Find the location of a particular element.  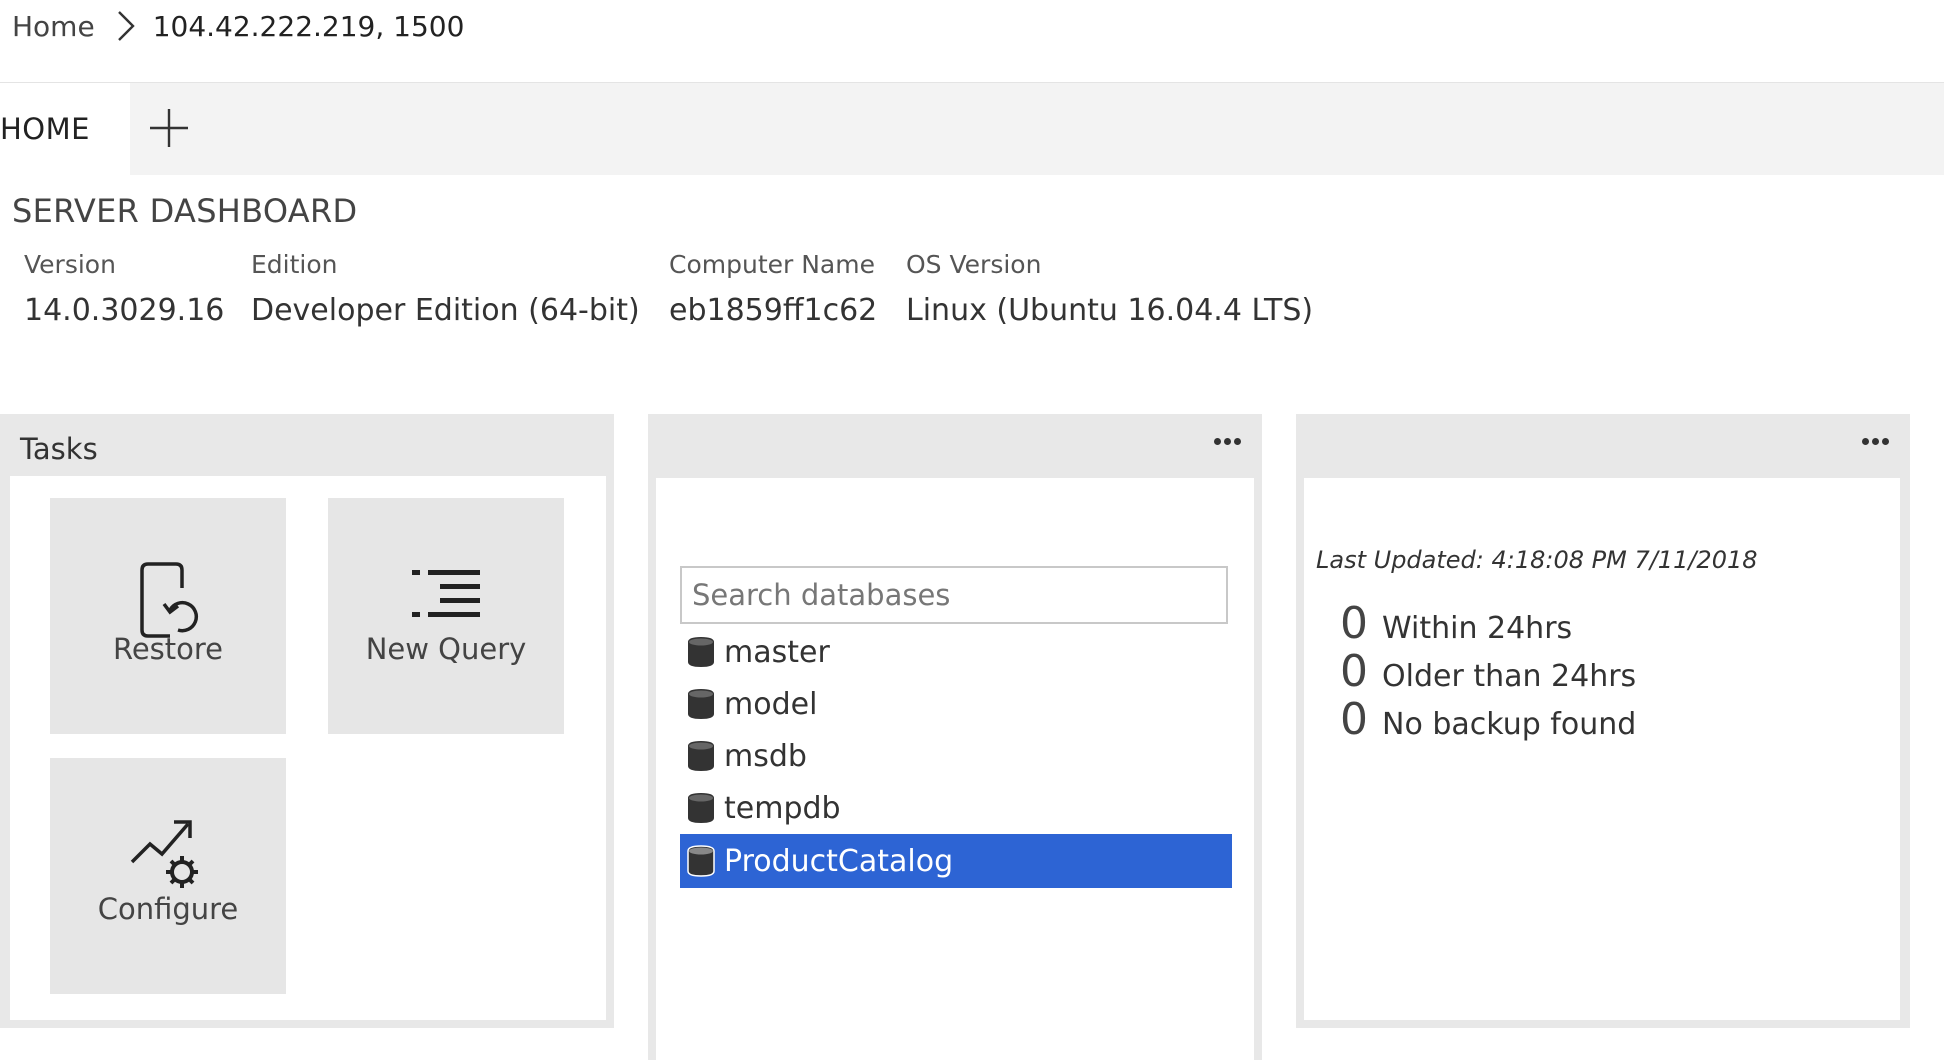

database-item-tempdb: tempdb is located at coordinates (956, 808).